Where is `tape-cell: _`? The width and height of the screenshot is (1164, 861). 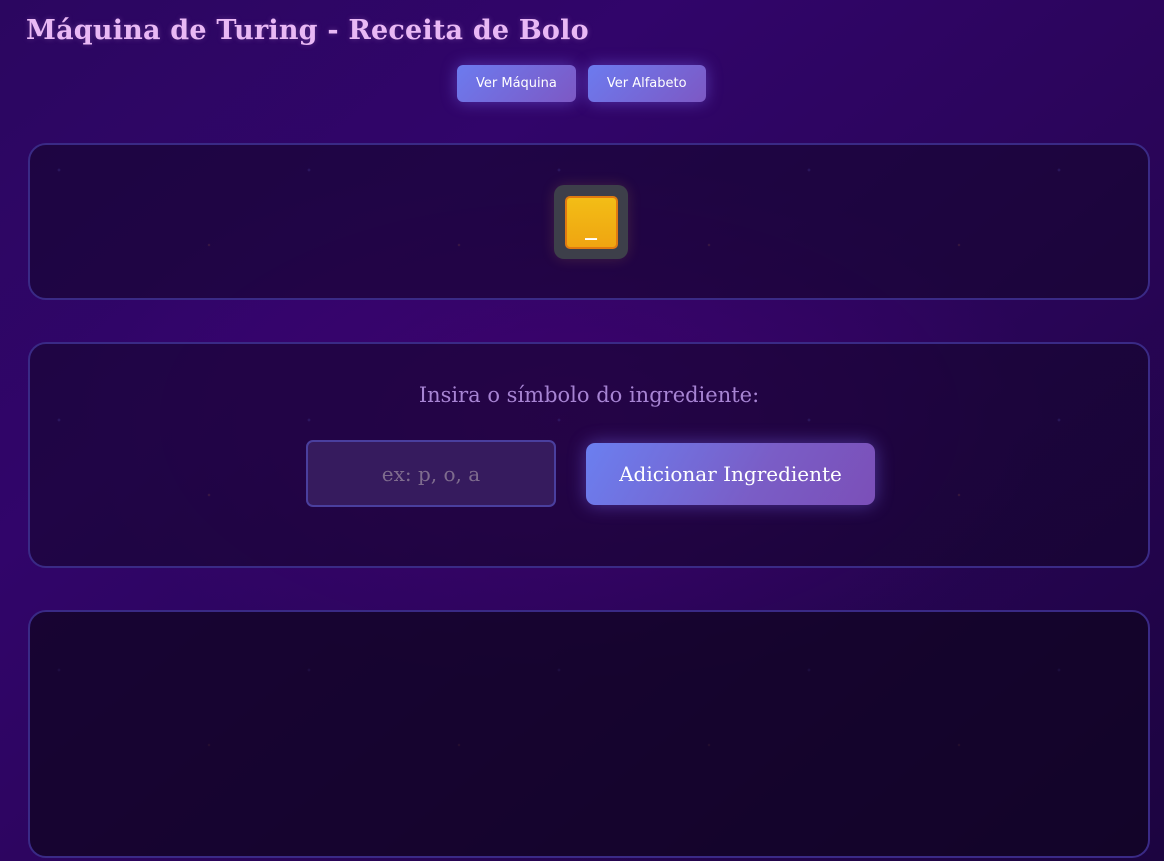
tape-cell: _ is located at coordinates (591, 222).